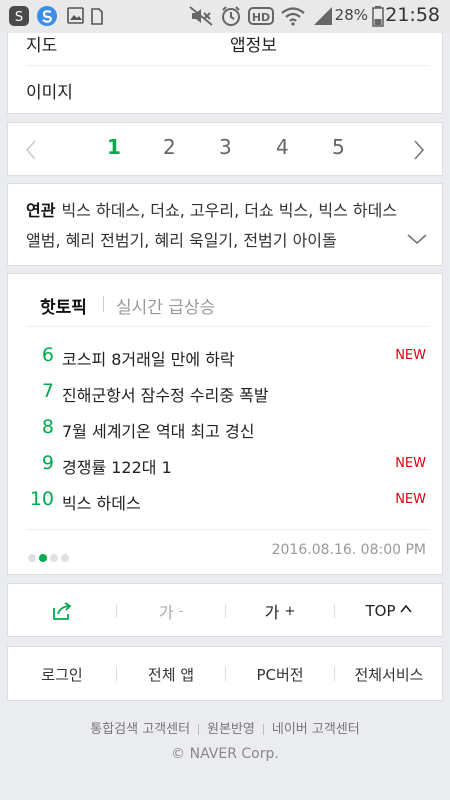 The height and width of the screenshot is (800, 450). I want to click on list-item: 9 경쟁률 122대 1 NEW, so click(226, 466).